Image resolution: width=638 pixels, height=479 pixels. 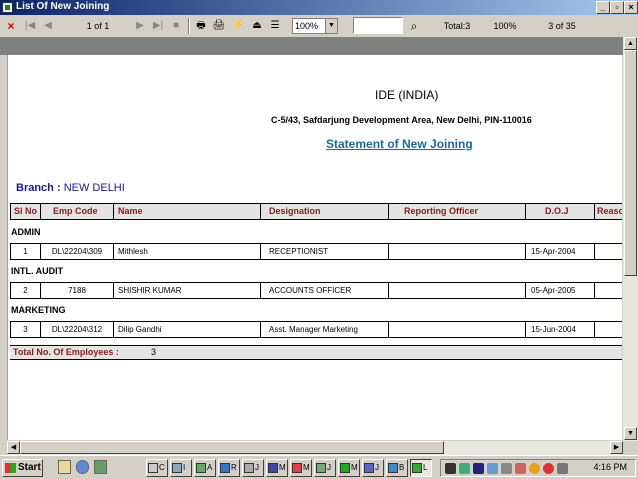 I want to click on zoom-select: 100% ▼, so click(x=315, y=26).